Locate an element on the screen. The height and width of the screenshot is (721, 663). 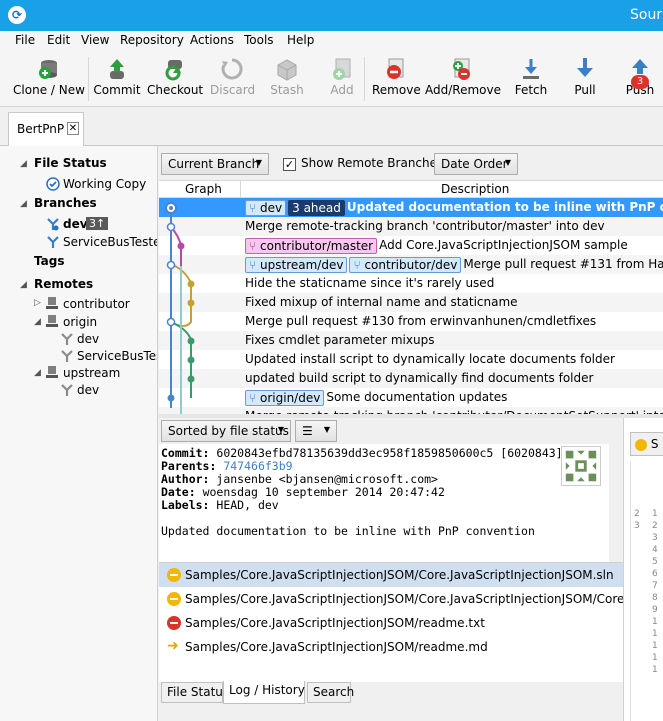
sidebar-item-working-copy: Working Copy is located at coordinates (104, 184).